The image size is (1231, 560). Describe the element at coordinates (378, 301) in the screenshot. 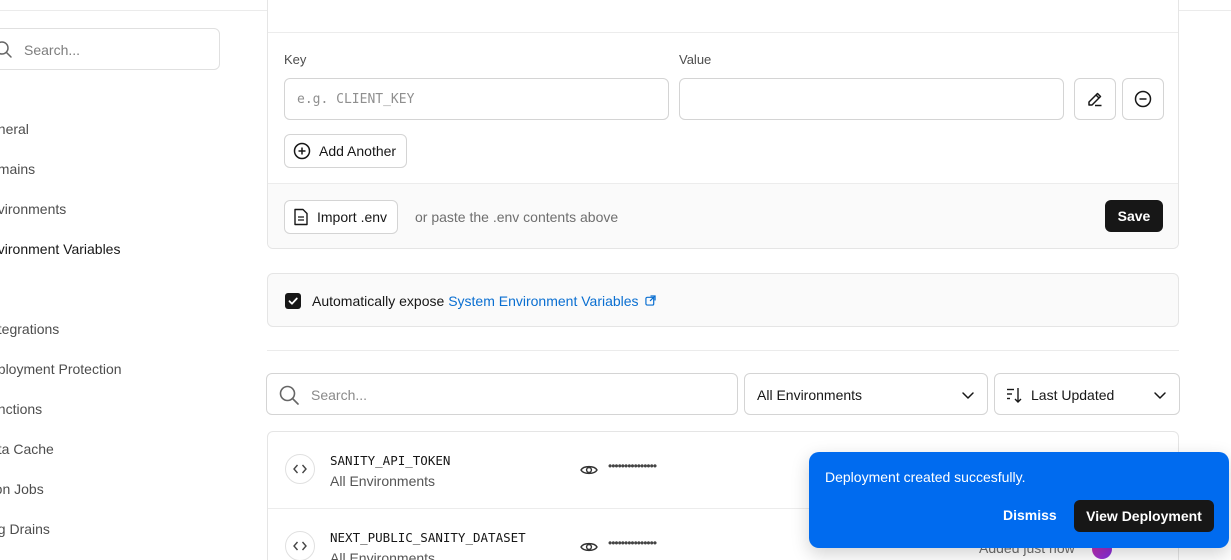

I see `expose-label: Automatically expose` at that location.